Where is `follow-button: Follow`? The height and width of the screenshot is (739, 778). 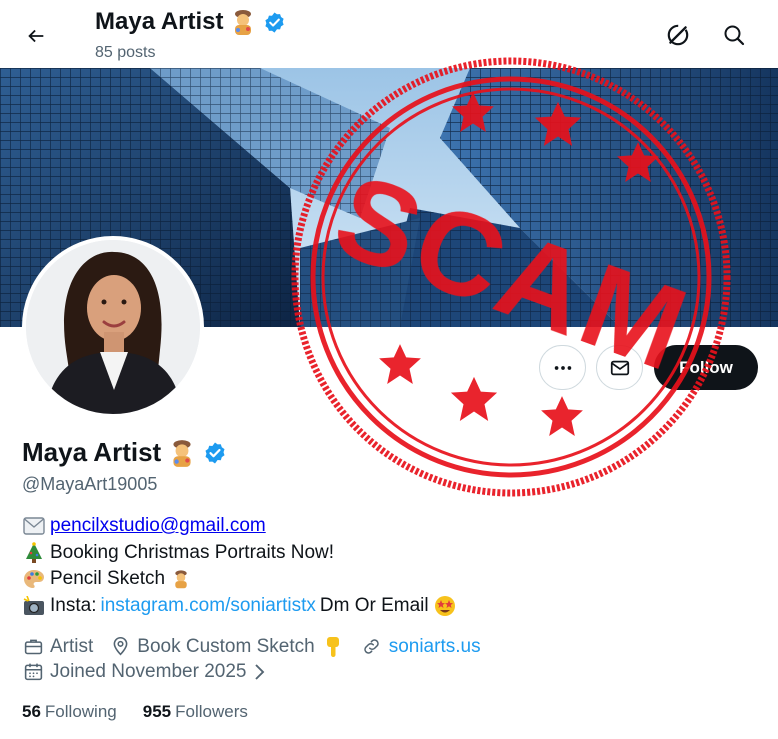
follow-button: Follow is located at coordinates (706, 367).